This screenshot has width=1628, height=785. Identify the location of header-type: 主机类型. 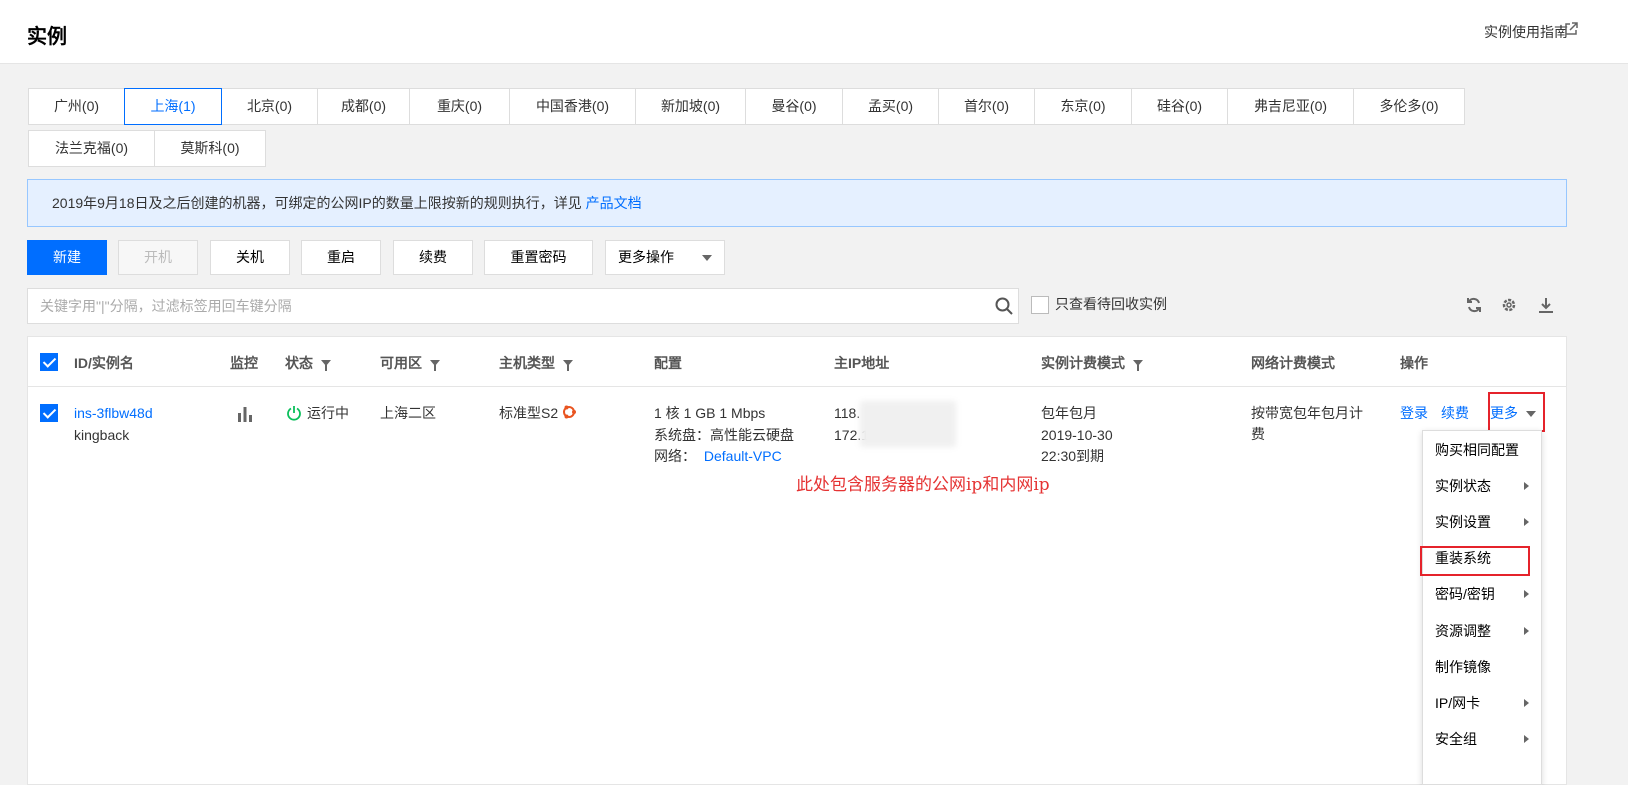
(536, 363).